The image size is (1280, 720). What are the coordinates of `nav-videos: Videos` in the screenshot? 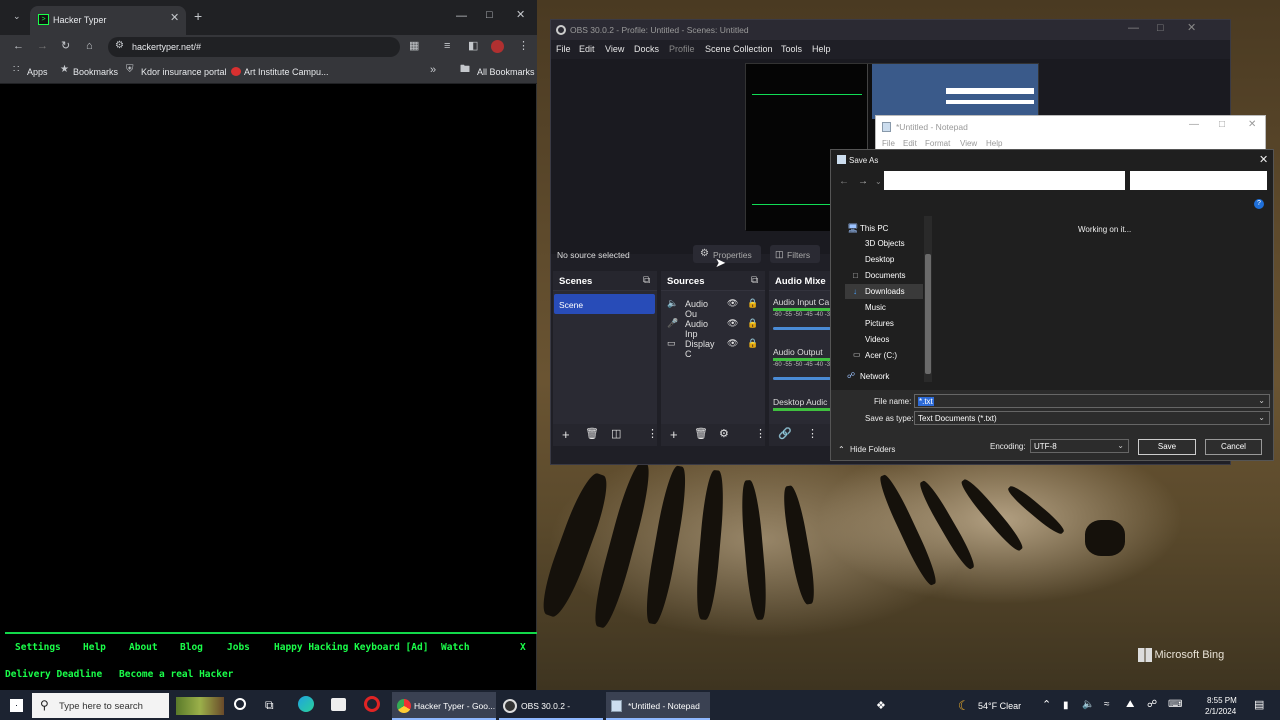 It's located at (877, 339).